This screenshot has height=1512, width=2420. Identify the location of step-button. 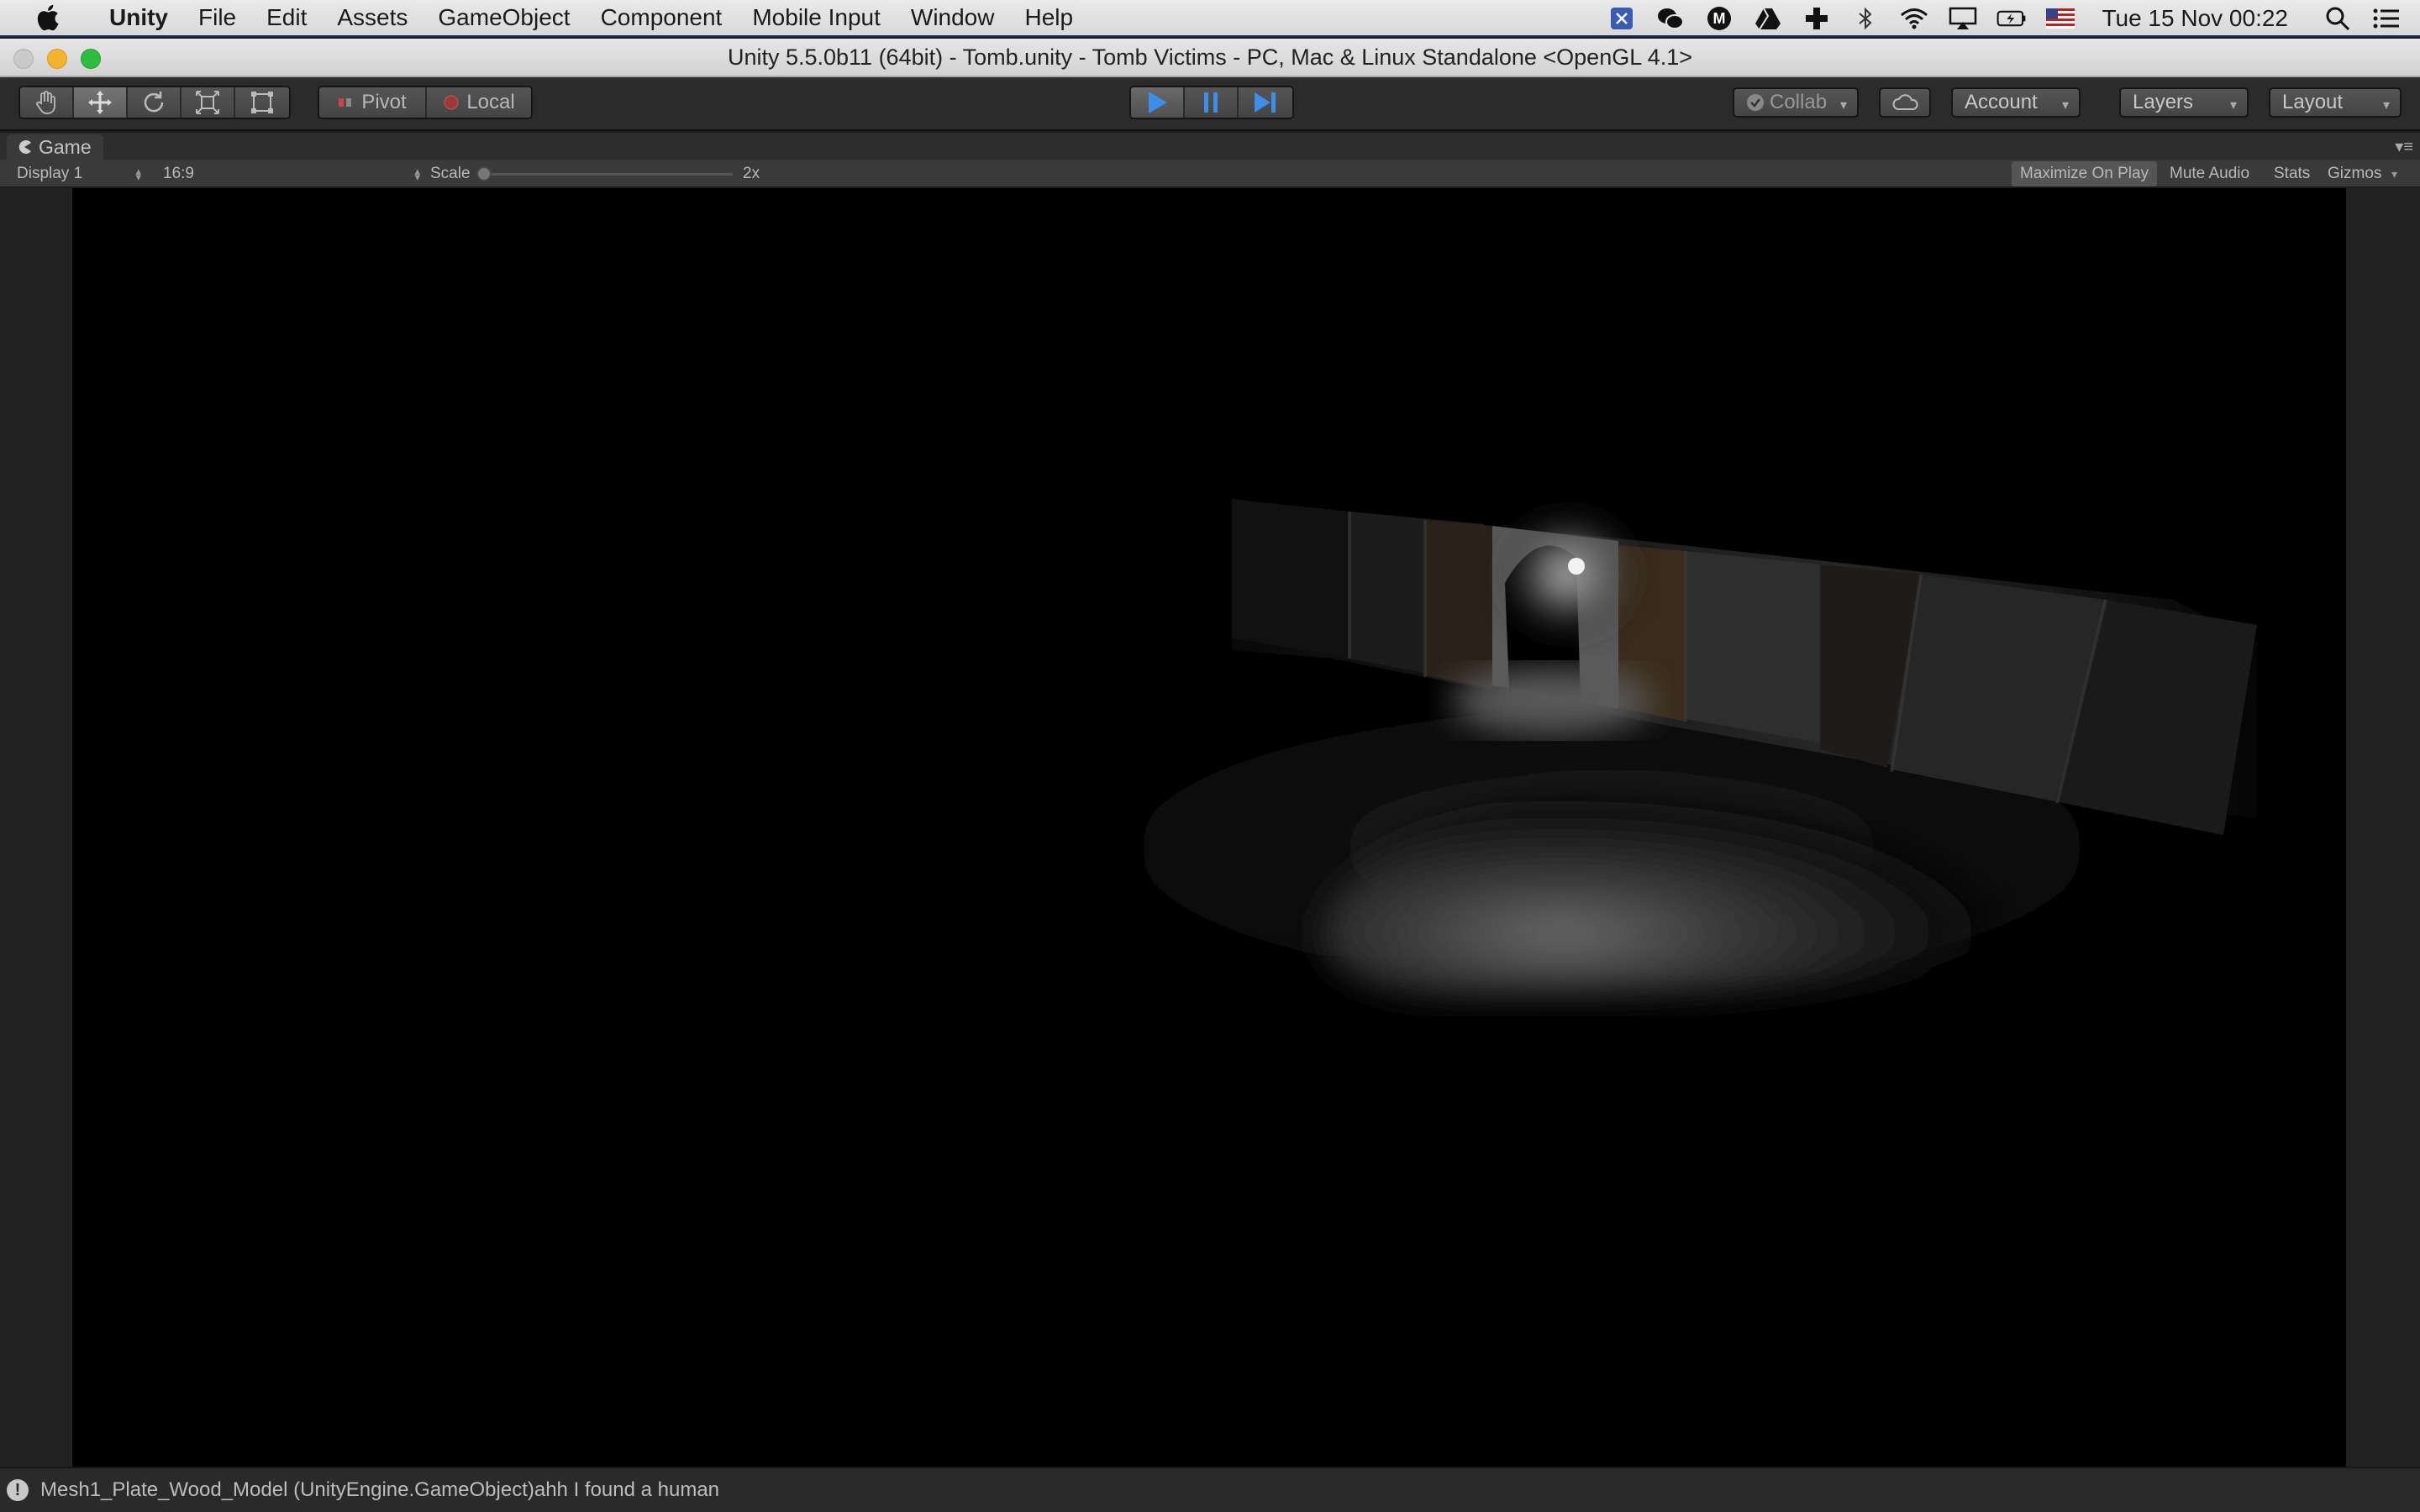
(1265, 102).